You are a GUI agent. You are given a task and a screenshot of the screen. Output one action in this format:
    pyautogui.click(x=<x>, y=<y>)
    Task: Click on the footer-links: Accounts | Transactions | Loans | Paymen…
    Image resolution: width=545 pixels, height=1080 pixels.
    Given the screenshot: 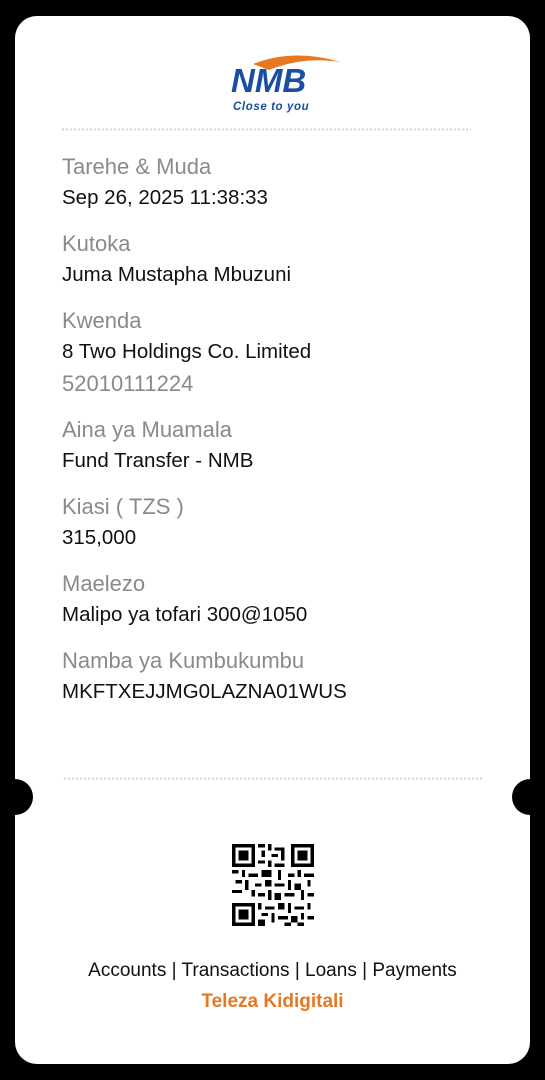 What is the action you would take?
    pyautogui.click(x=272, y=971)
    